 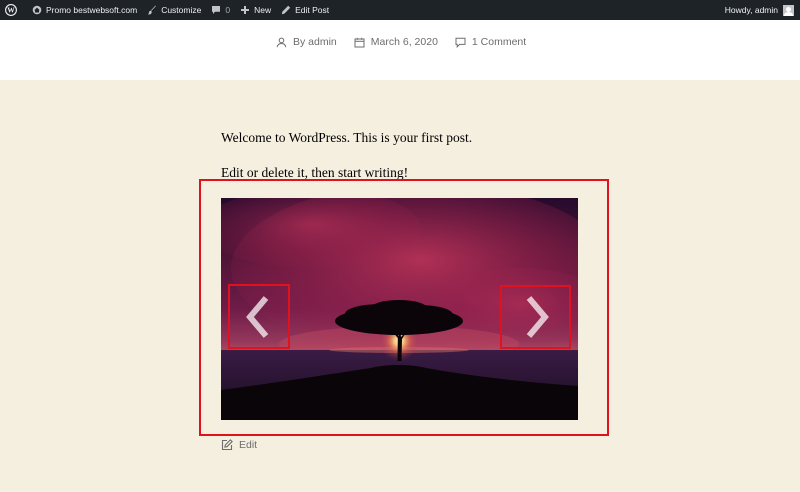 I want to click on home-icon, so click(x=37, y=10).